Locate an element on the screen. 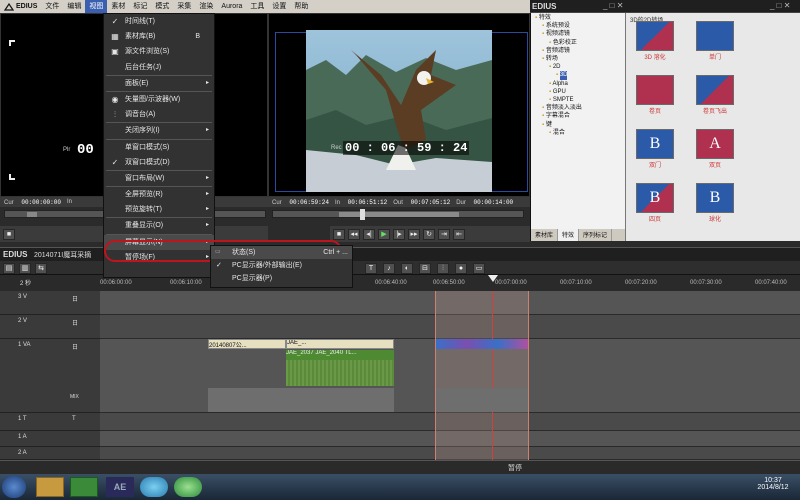  submenu-item: PC显示器(P) is located at coordinates (281, 278).